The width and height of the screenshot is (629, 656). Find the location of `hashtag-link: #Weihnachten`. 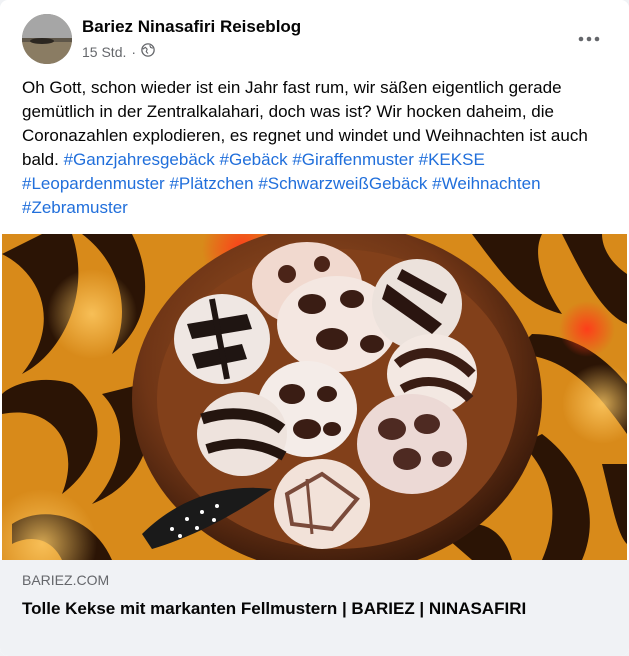

hashtag-link: #Weihnachten is located at coordinates (486, 183).